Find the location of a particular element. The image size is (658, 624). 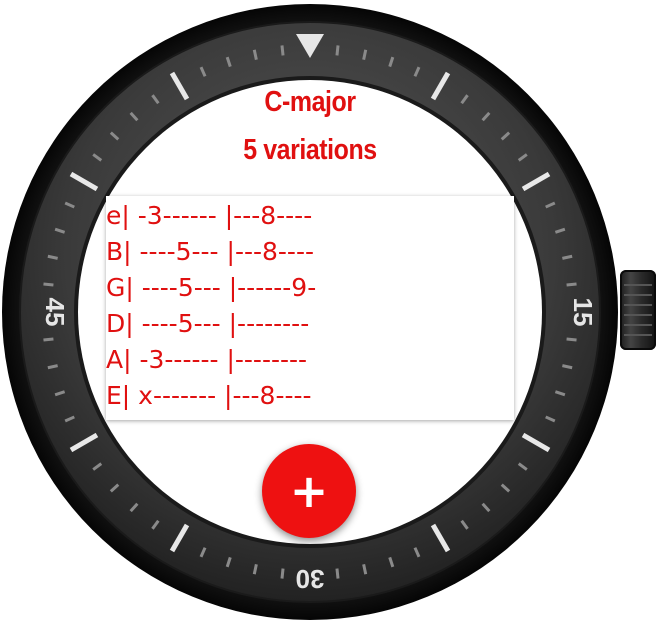

tab-row-e: e| -3------ |---8---- is located at coordinates (209, 215).